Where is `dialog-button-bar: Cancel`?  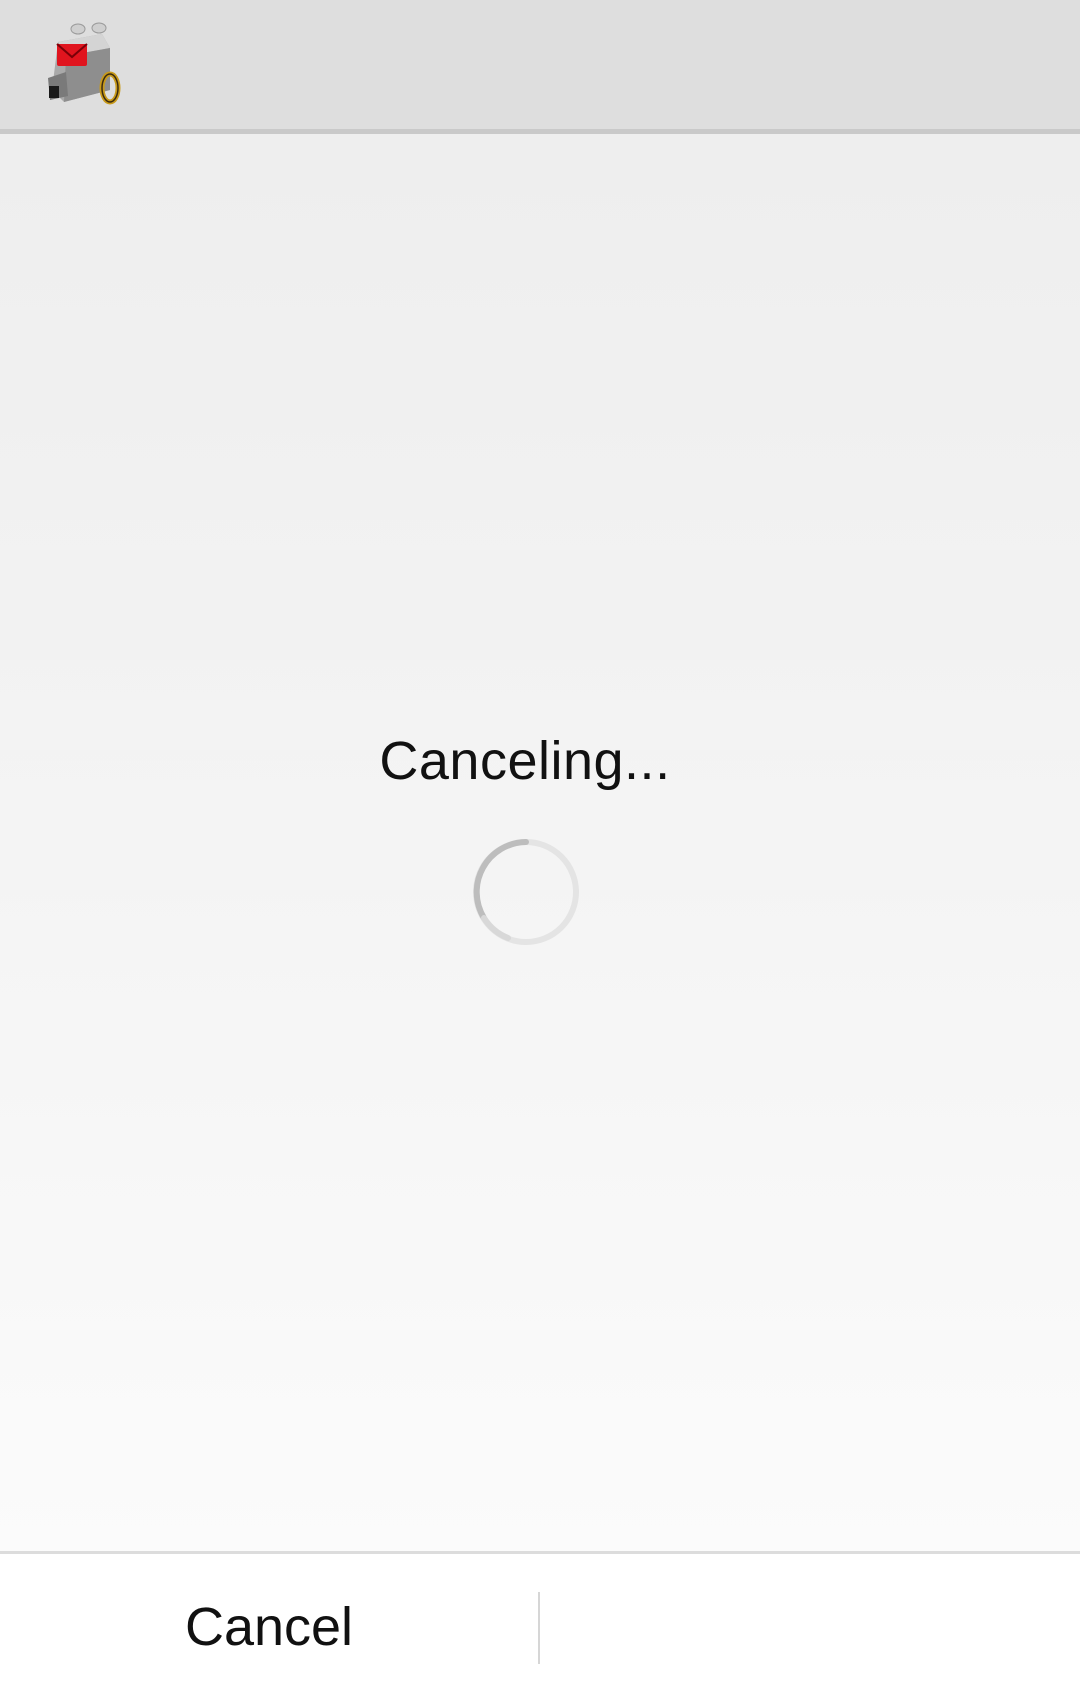
dialog-button-bar: Cancel is located at coordinates (540, 1625).